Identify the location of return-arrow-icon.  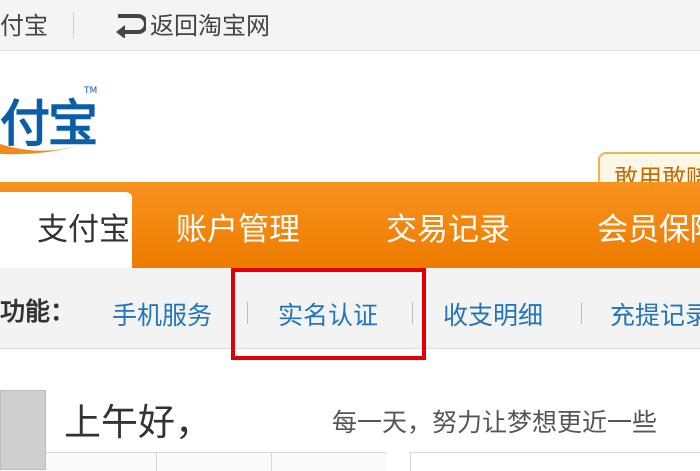
(131, 25).